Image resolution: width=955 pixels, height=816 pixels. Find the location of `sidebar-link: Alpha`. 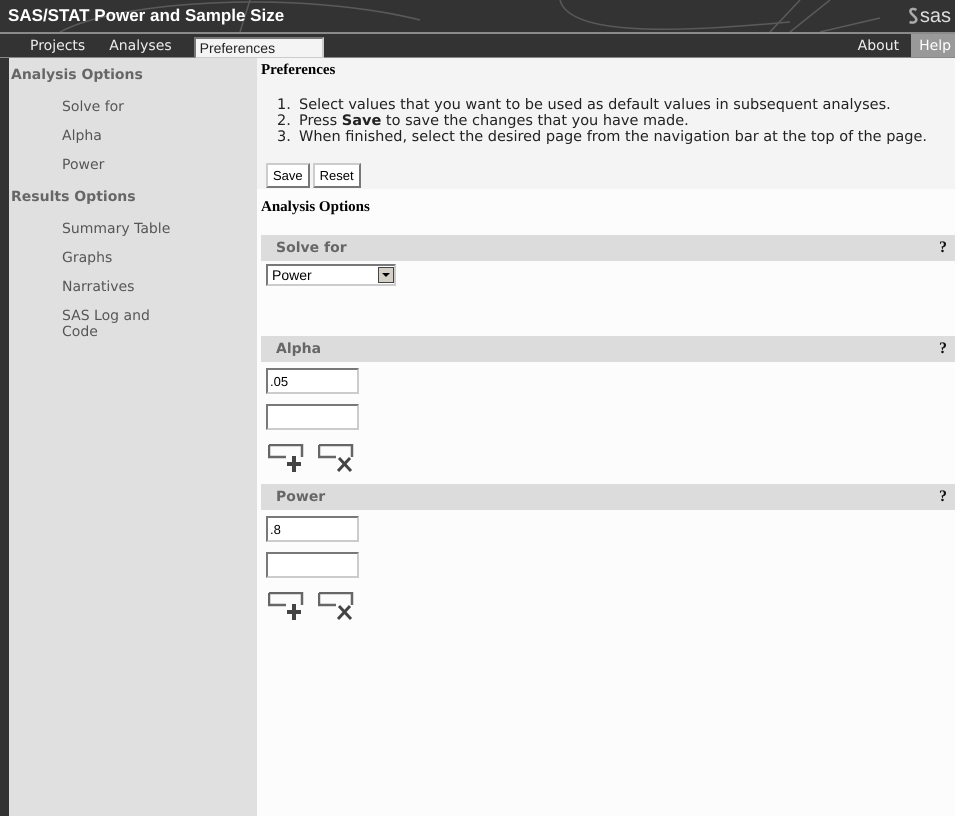

sidebar-link: Alpha is located at coordinates (90, 136).